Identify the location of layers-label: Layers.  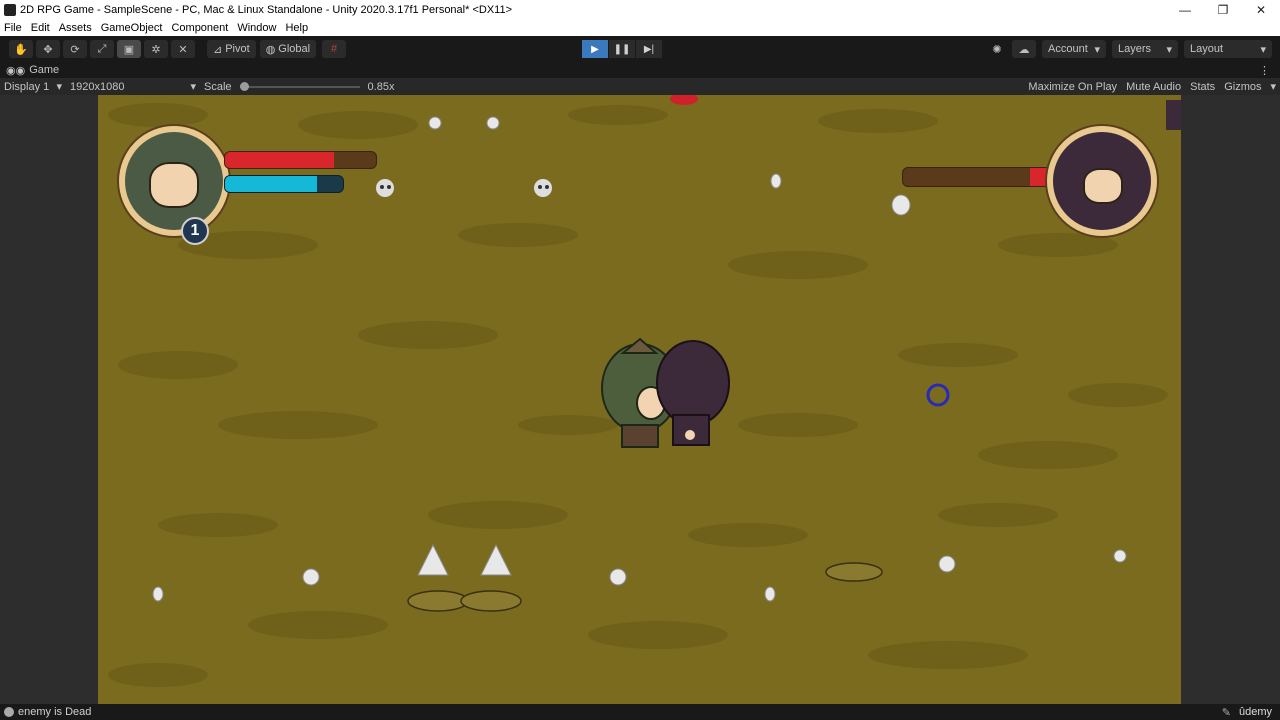
(1135, 49).